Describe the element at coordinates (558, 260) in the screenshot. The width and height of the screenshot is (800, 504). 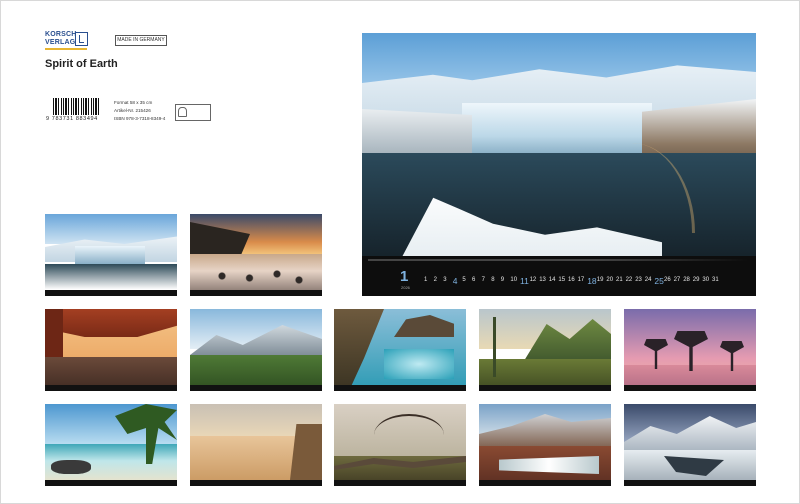
I see `photo-caption` at that location.